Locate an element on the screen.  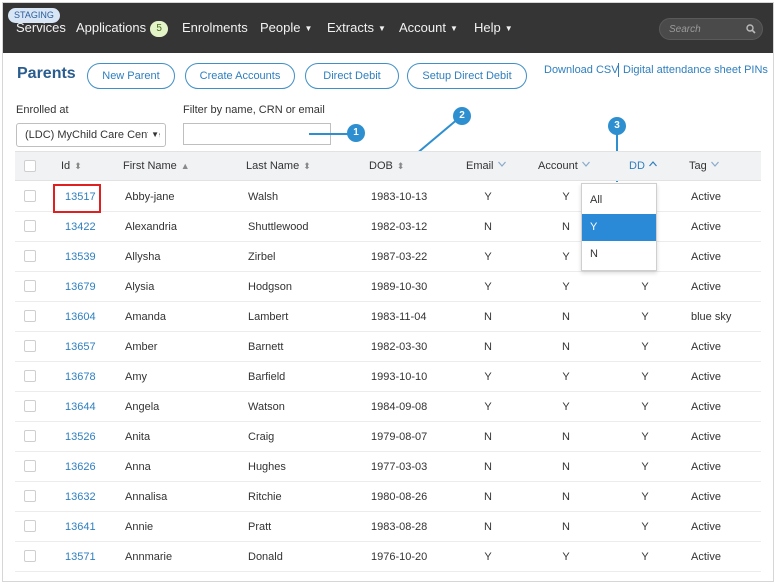
cell-dob: 1979-08-07 is located at coordinates (399, 437).